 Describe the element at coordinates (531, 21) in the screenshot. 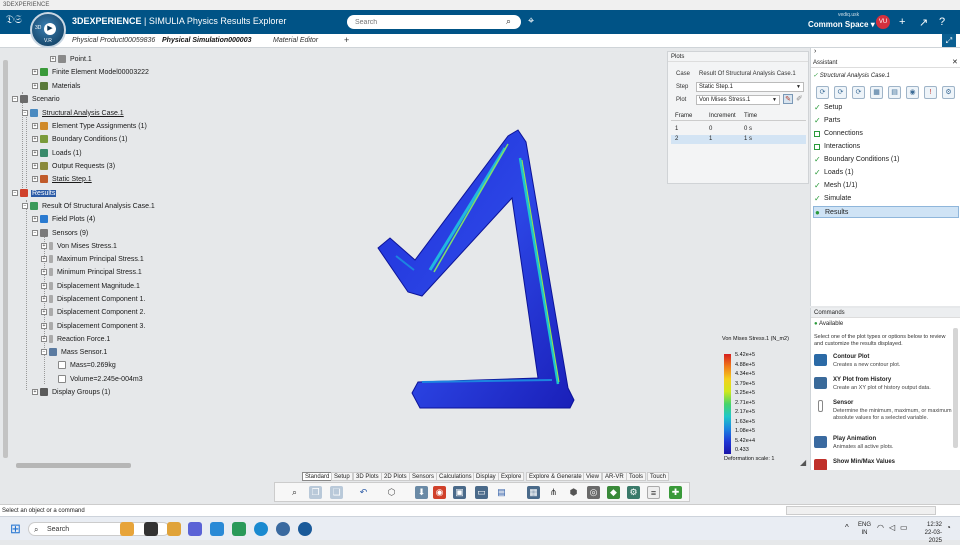

I see `tag-icon: ⌖` at that location.